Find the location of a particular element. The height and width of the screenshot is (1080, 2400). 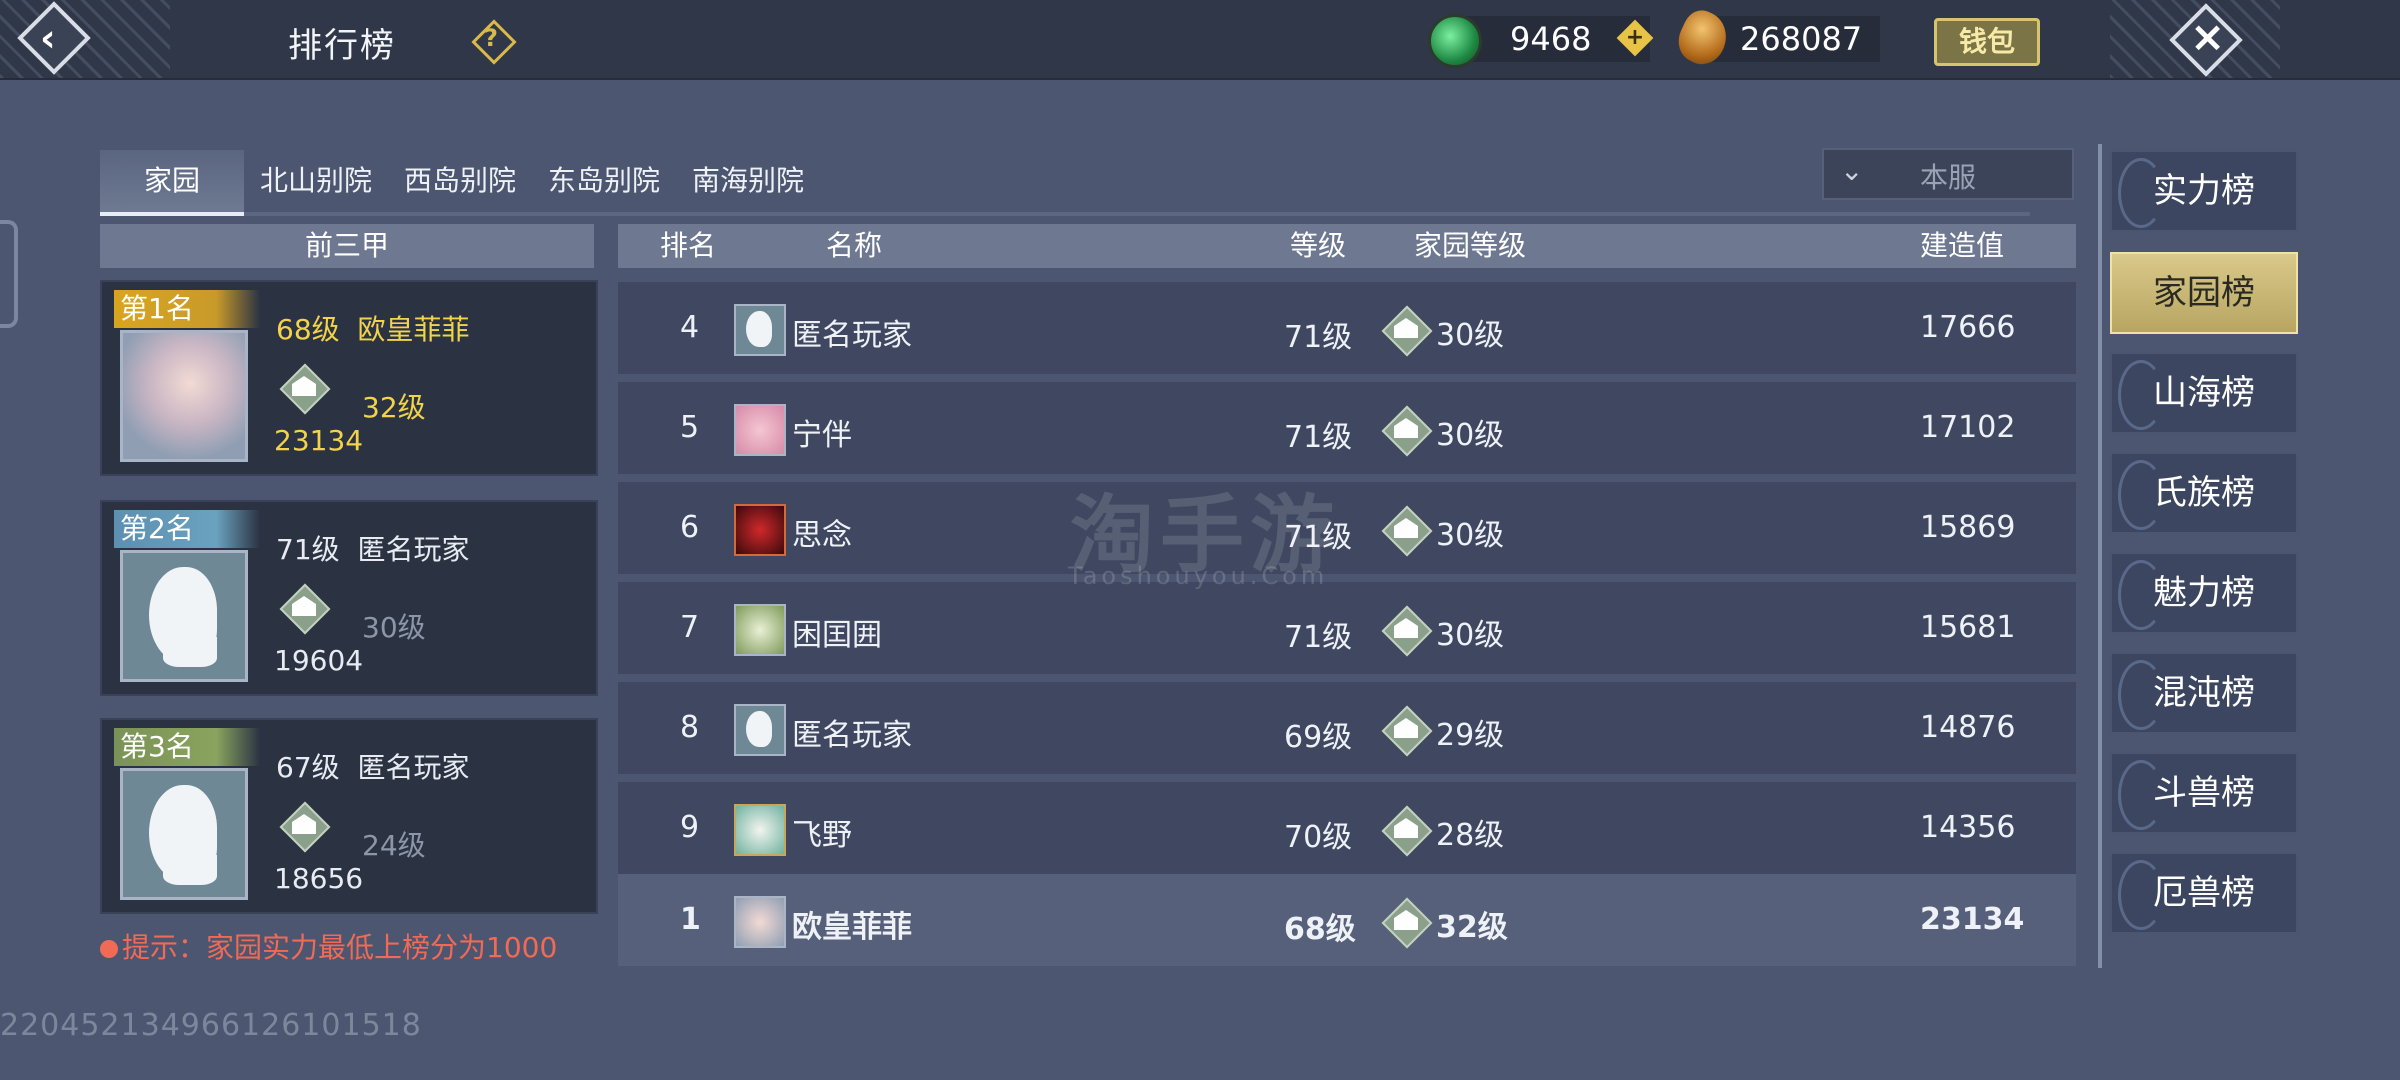

tab-home: 家园 is located at coordinates (172, 183).